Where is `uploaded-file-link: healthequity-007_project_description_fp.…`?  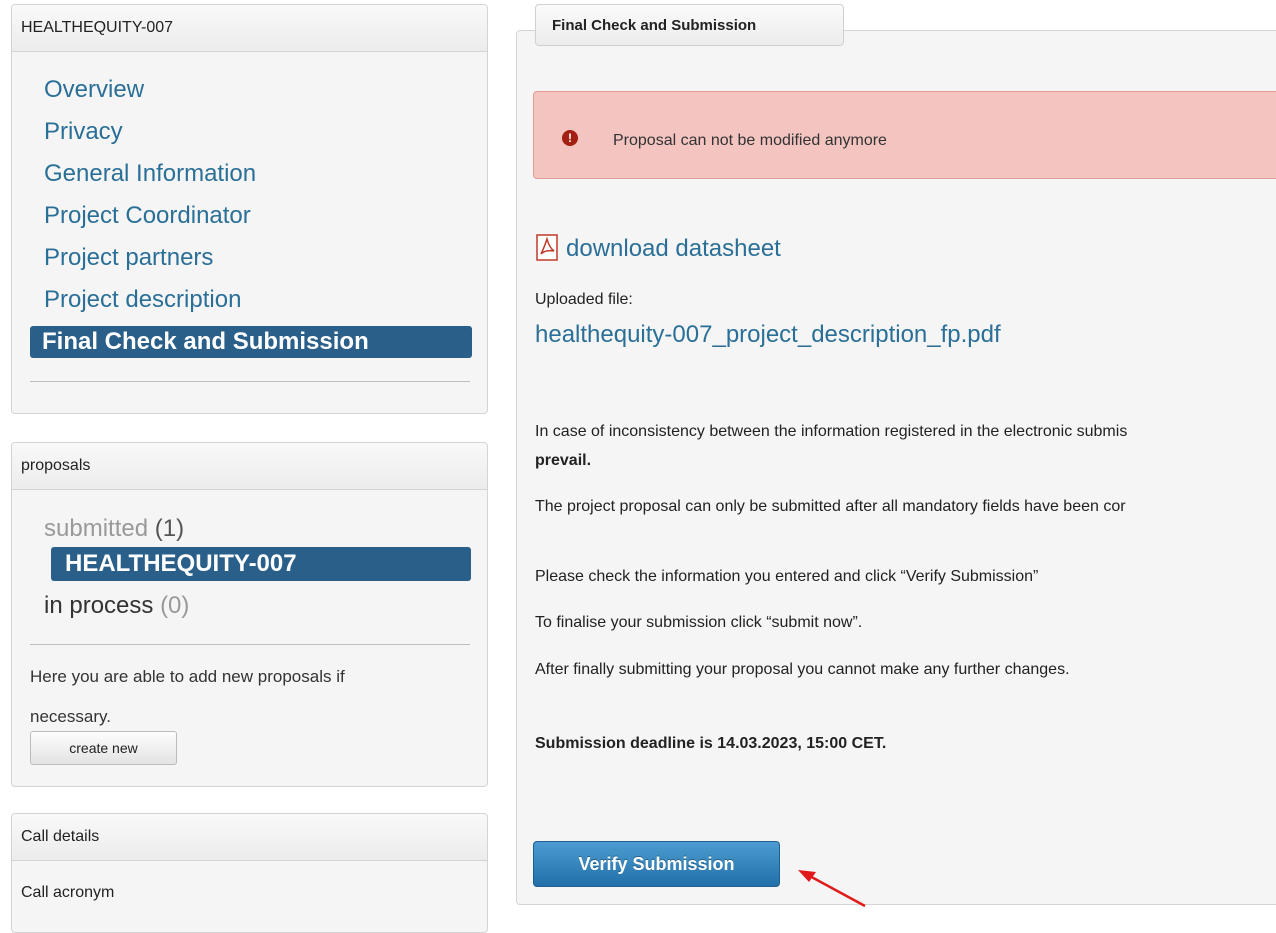
uploaded-file-link: healthequity-007_project_description_fp.… is located at coordinates (768, 335).